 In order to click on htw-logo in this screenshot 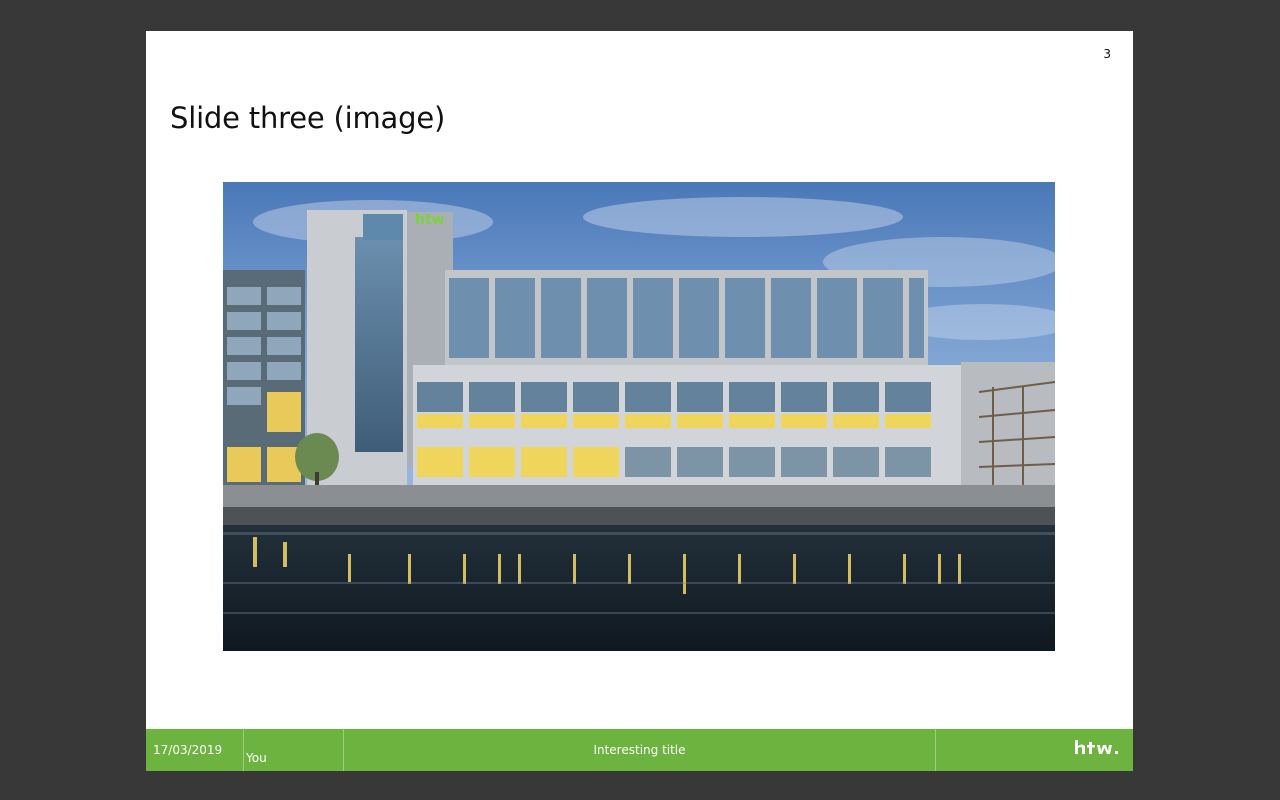, I will do `click(1096, 747)`.